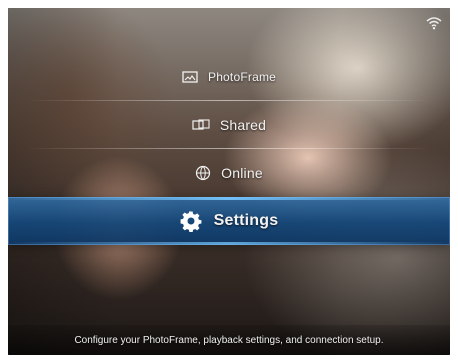 Image resolution: width=458 pixels, height=362 pixels. What do you see at coordinates (203, 173) in the screenshot?
I see `globe-icon` at bounding box center [203, 173].